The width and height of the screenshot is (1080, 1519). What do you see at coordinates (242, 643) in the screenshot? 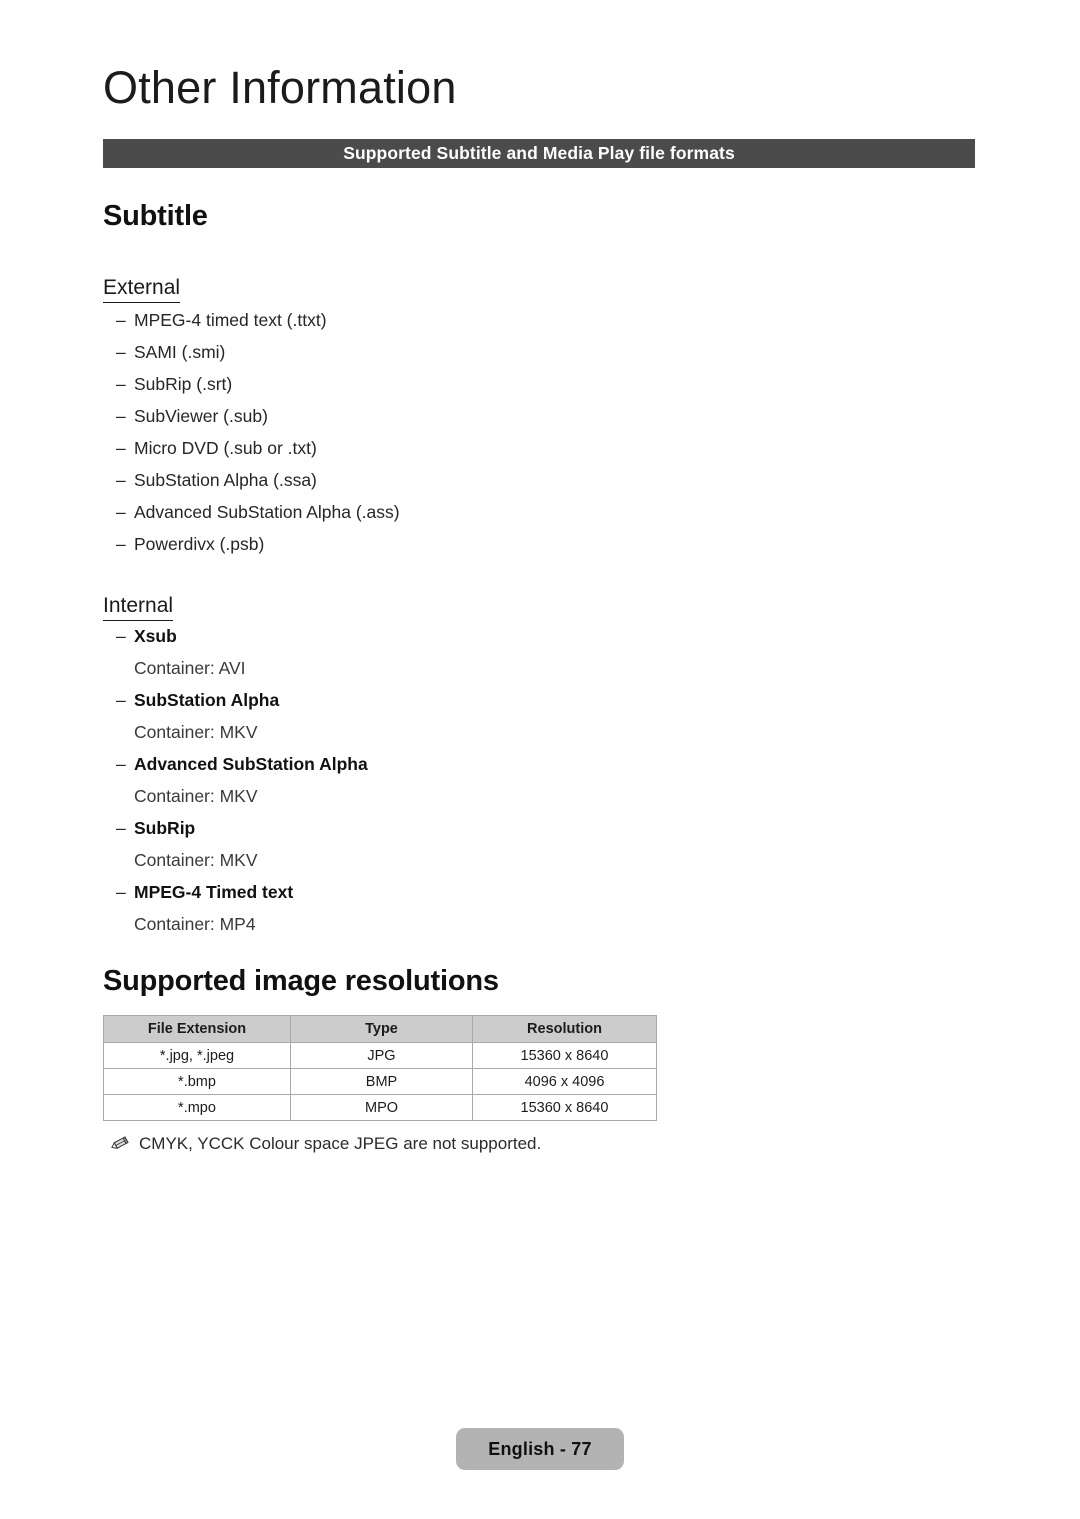
I see `internal-format-item: – Xsub` at bounding box center [242, 643].